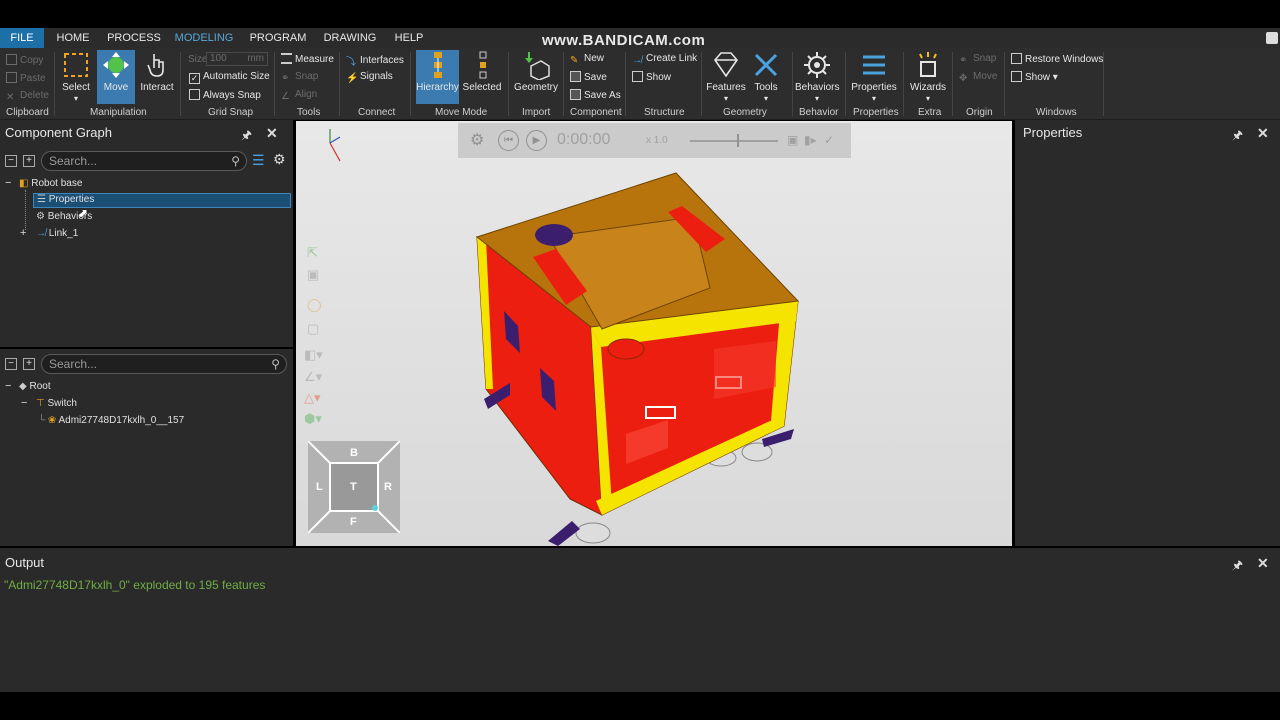  Describe the element at coordinates (354, 453) in the screenshot. I see `nav-cube-back: B` at that location.